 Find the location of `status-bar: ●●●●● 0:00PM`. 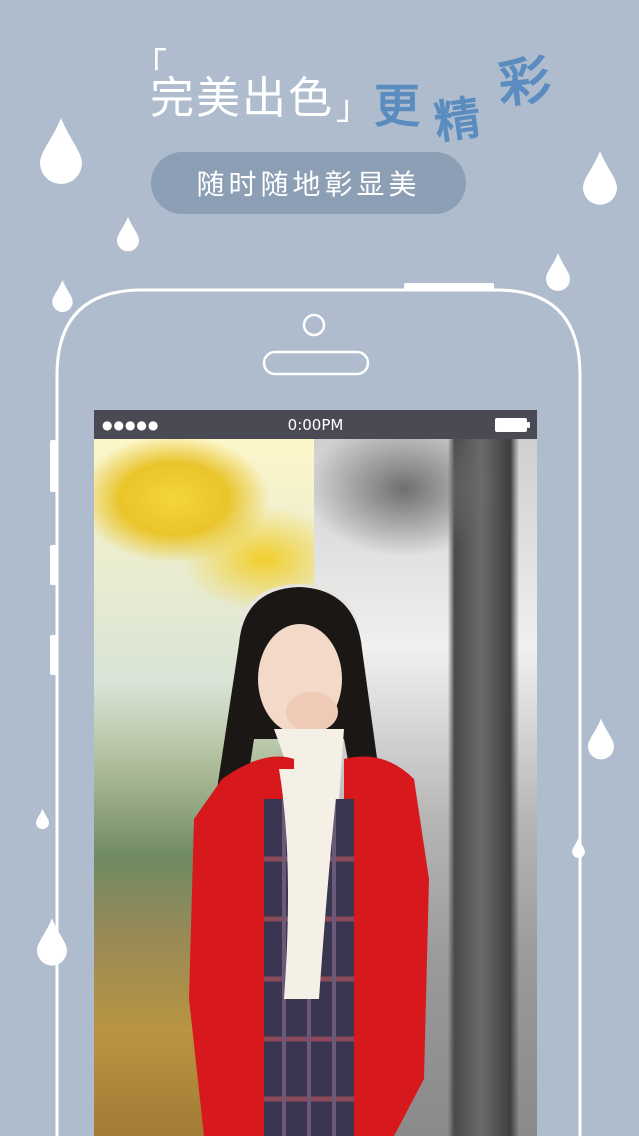

status-bar: ●●●●● 0:00PM is located at coordinates (315, 424).